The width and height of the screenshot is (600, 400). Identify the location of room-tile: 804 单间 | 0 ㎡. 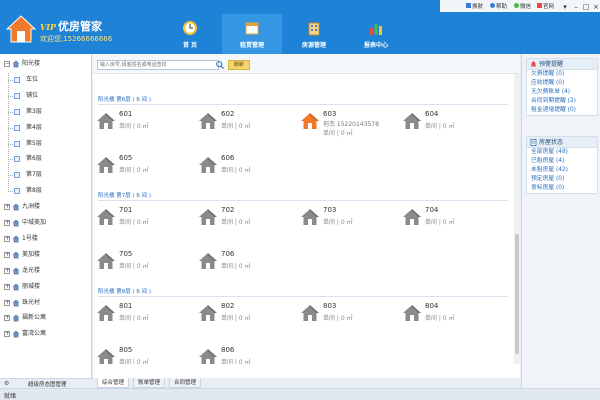
(452, 315).